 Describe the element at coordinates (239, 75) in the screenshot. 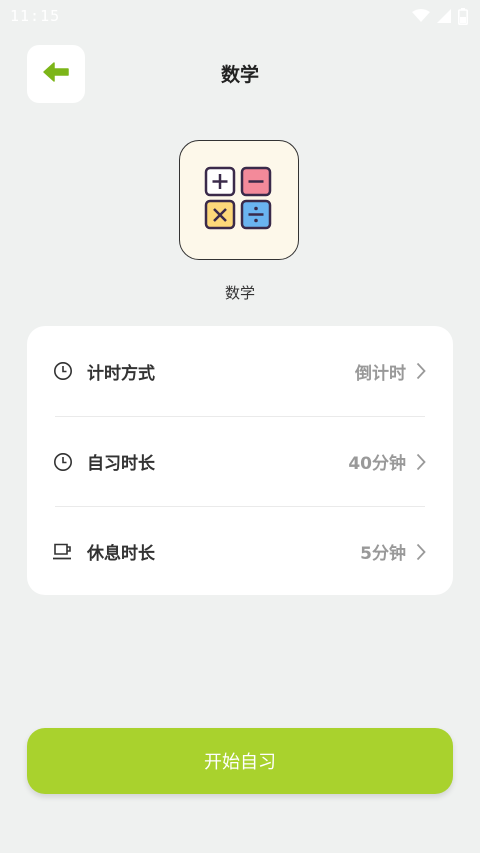

I see `page-title: 数学` at that location.